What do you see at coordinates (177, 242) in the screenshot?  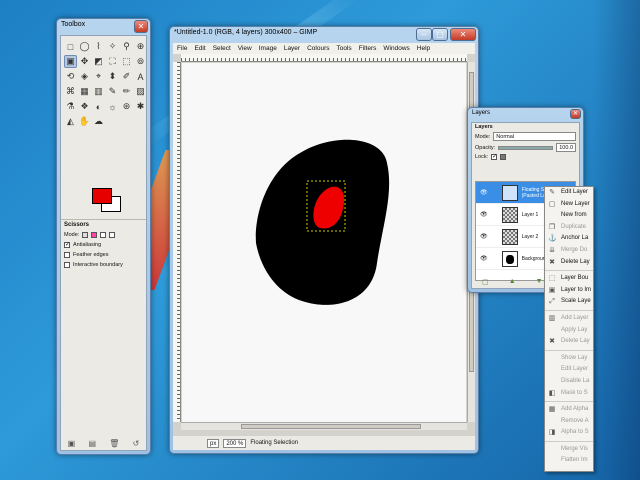 I see `vertical-ruler` at bounding box center [177, 242].